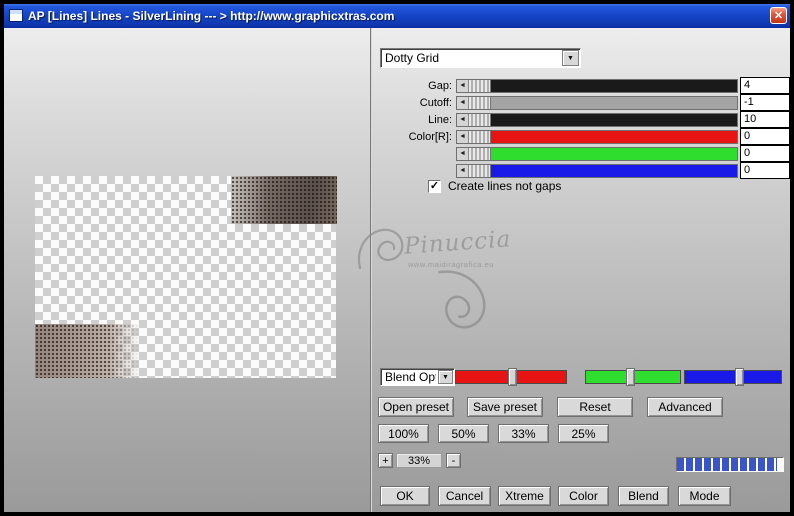 Image resolution: width=794 pixels, height=516 pixels. What do you see at coordinates (505, 186) in the screenshot?
I see `create-lines-checkbox-label: Create lines not gaps` at bounding box center [505, 186].